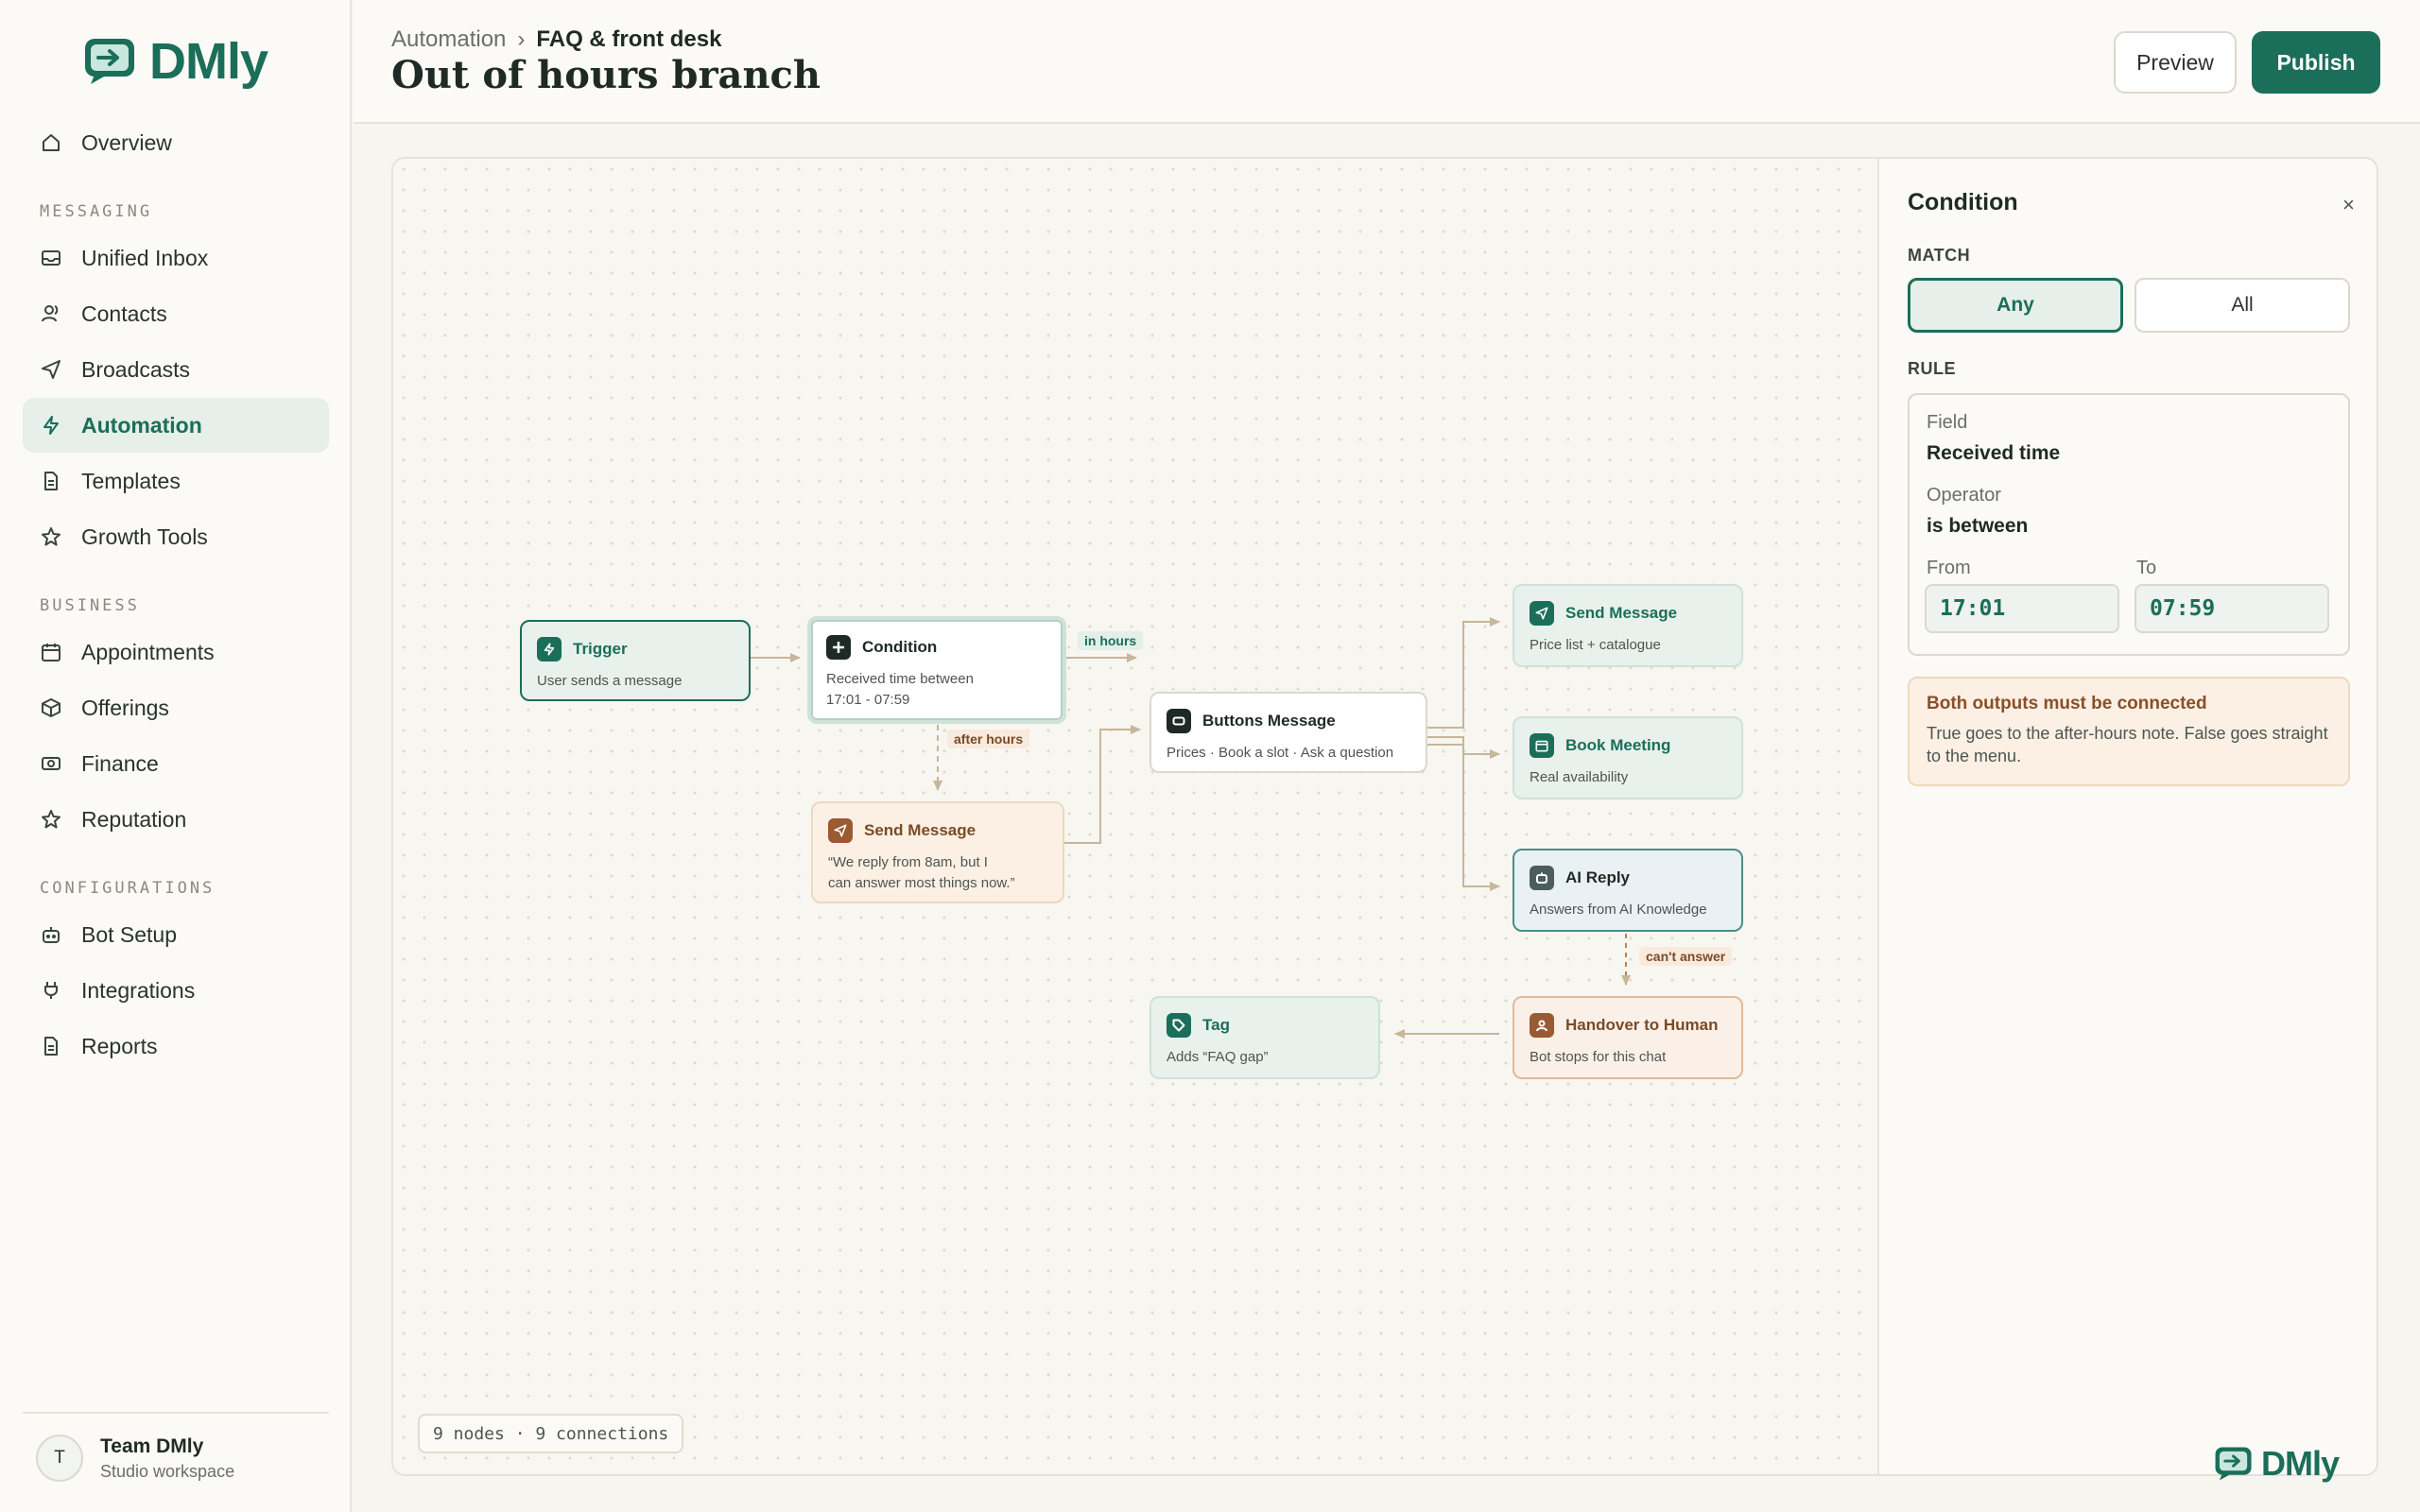 Image resolution: width=2420 pixels, height=1512 pixels. What do you see at coordinates (176, 652) in the screenshot?
I see `sidebar-item-appointments: Appointments` at bounding box center [176, 652].